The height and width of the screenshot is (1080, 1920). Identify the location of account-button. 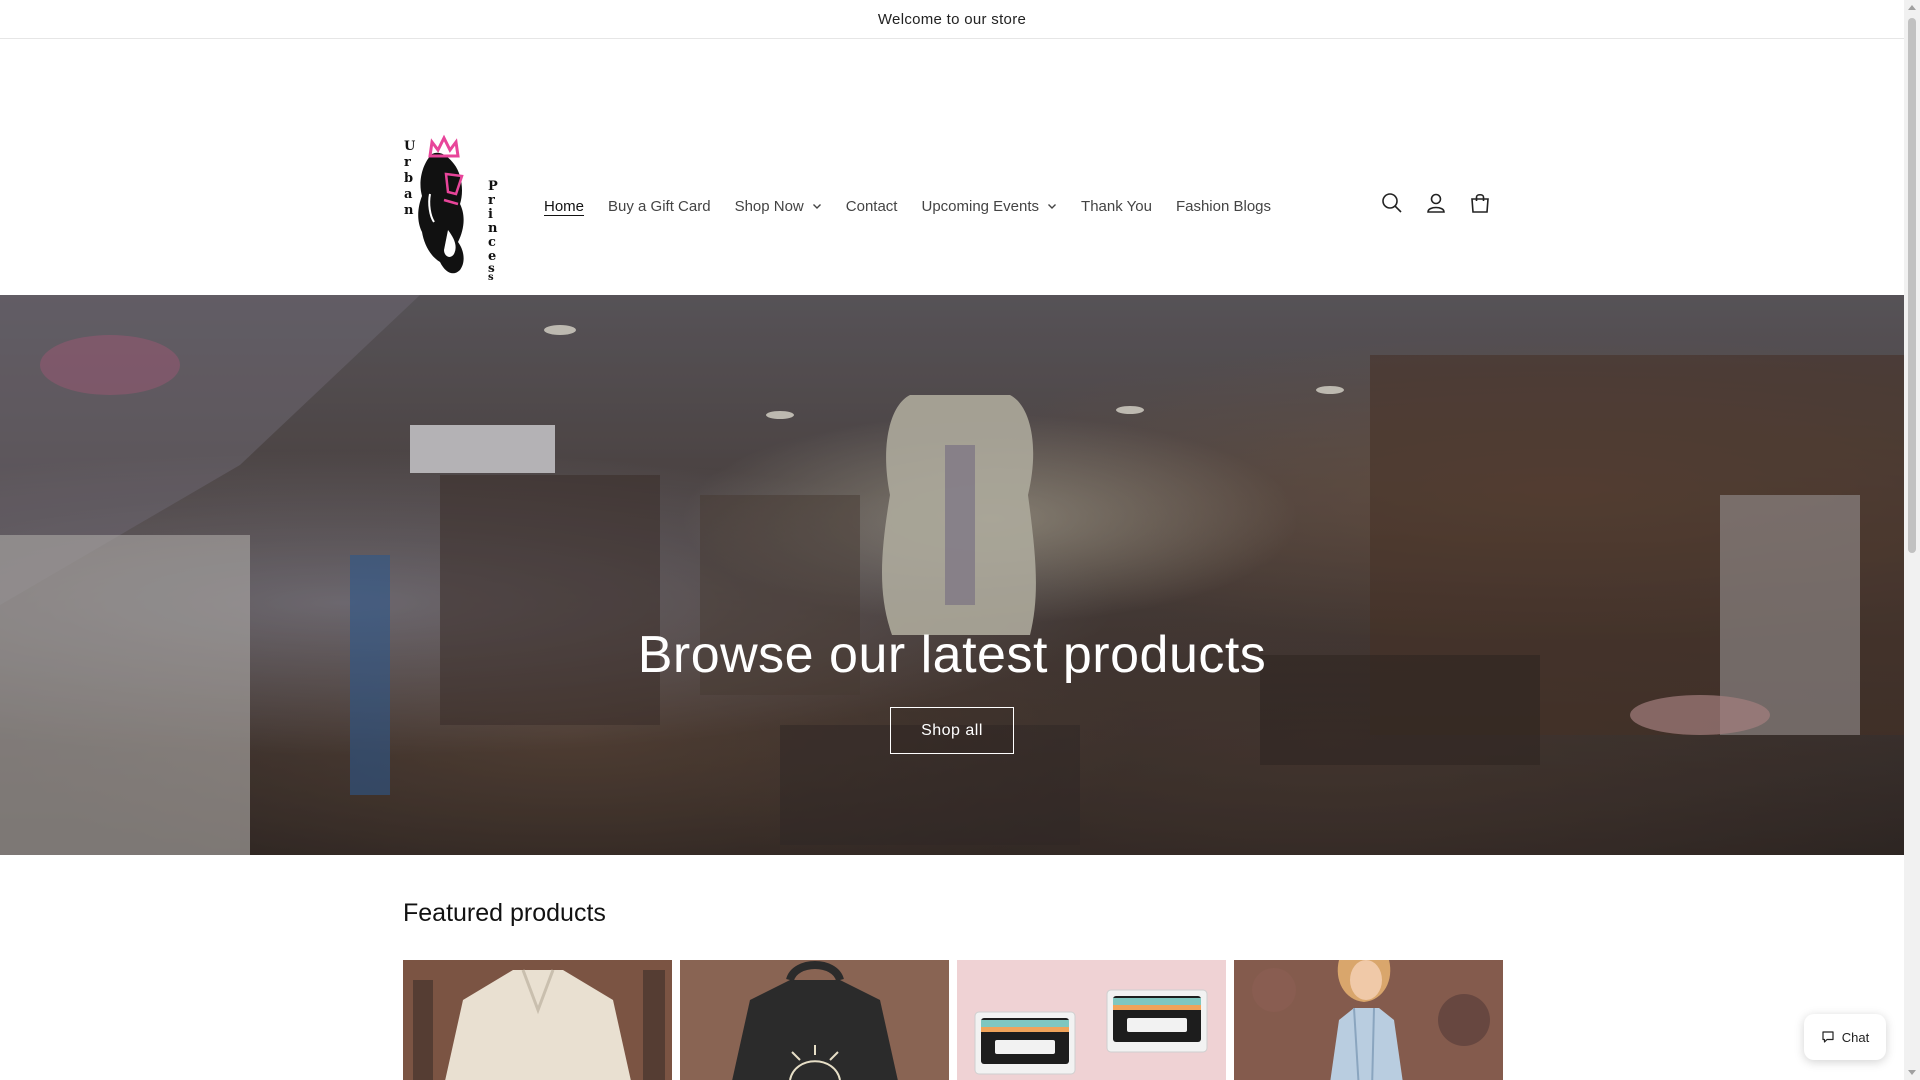
(1436, 203).